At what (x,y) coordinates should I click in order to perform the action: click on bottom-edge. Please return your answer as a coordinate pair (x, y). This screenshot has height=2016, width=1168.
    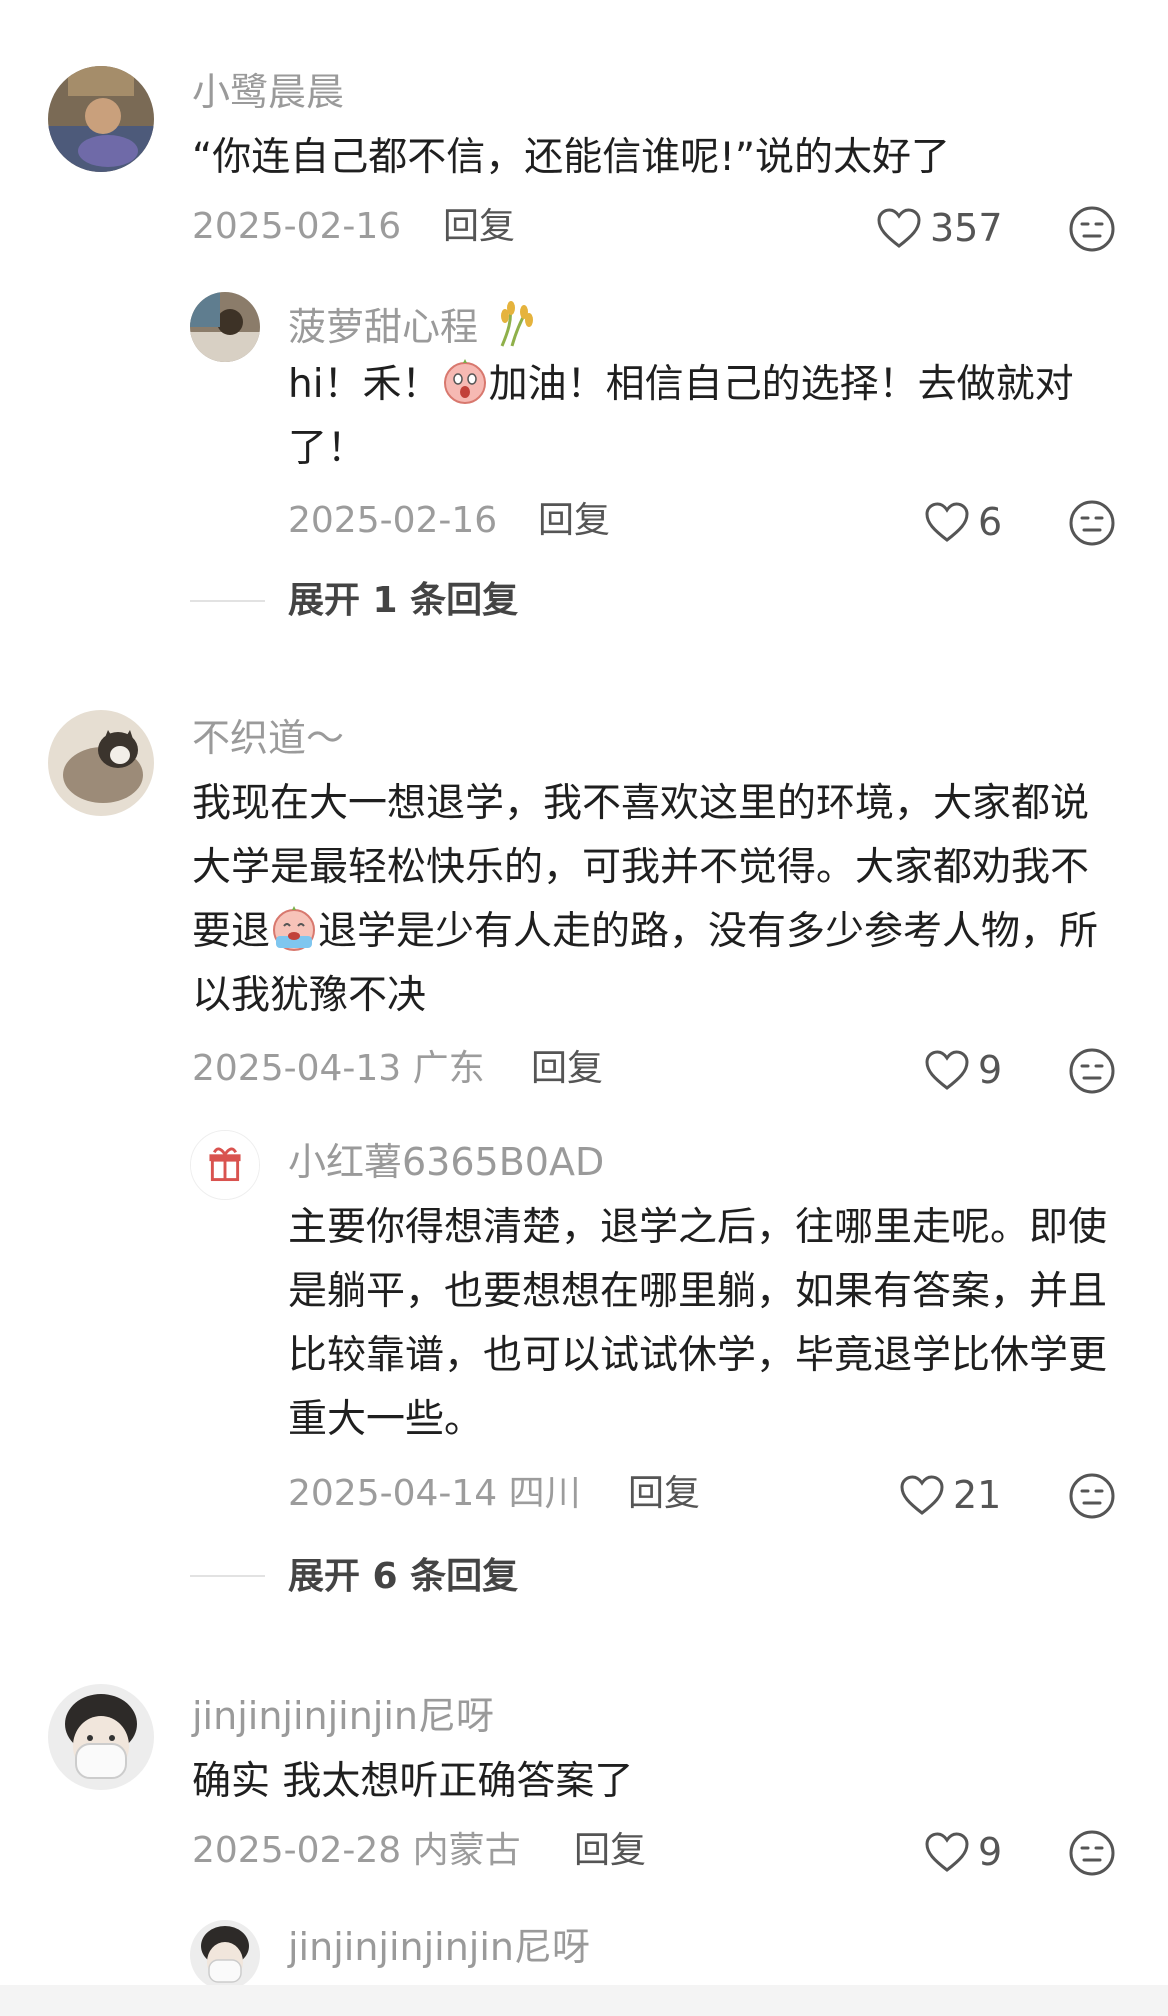
    Looking at the image, I should click on (584, 2000).